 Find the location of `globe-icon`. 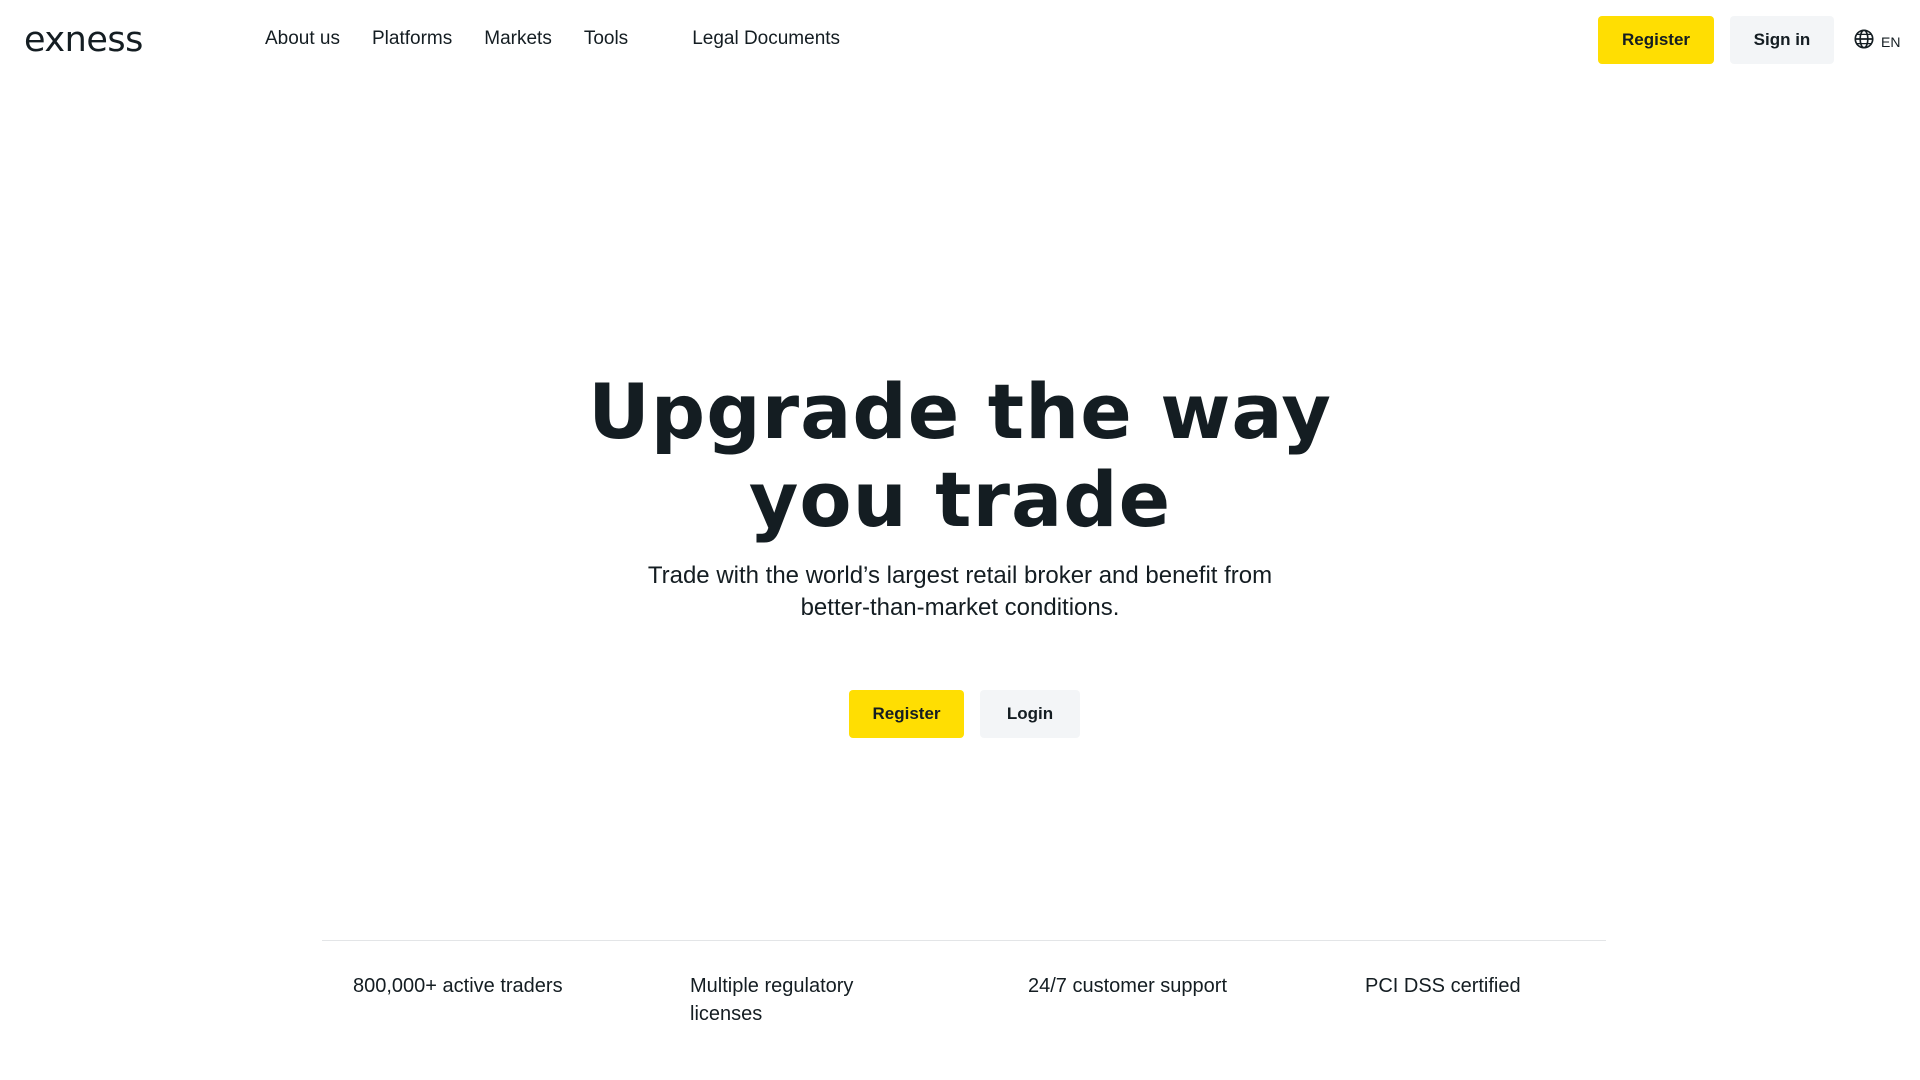

globe-icon is located at coordinates (1864, 41).